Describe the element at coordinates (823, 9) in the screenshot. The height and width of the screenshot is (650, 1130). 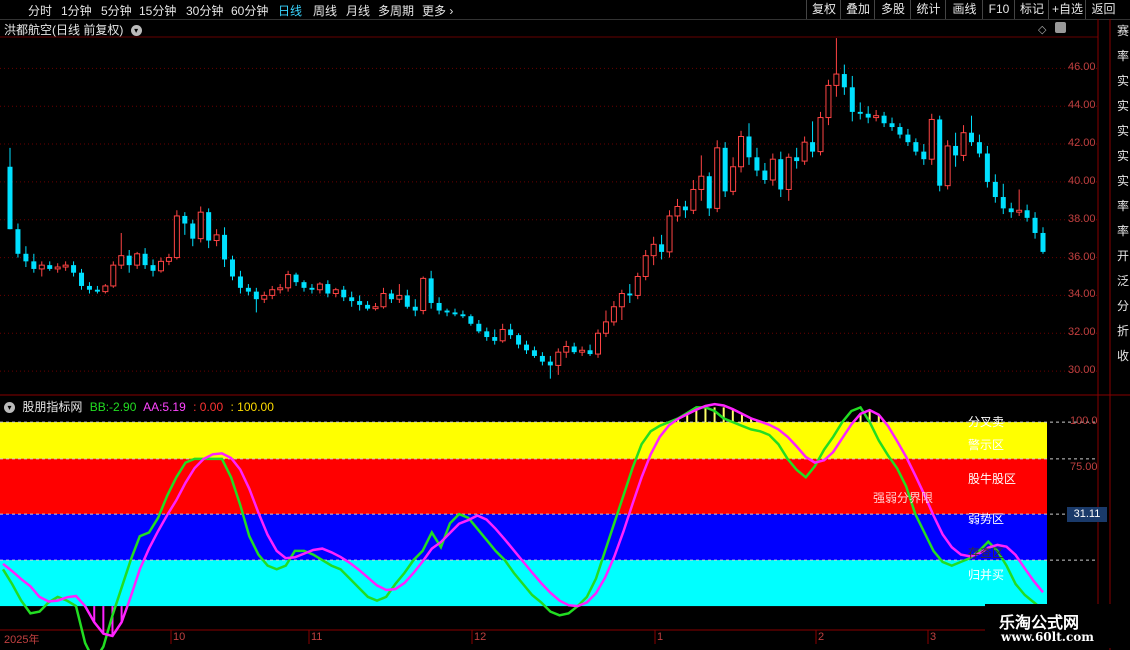
I see `toolbar-button-0: 复权` at that location.